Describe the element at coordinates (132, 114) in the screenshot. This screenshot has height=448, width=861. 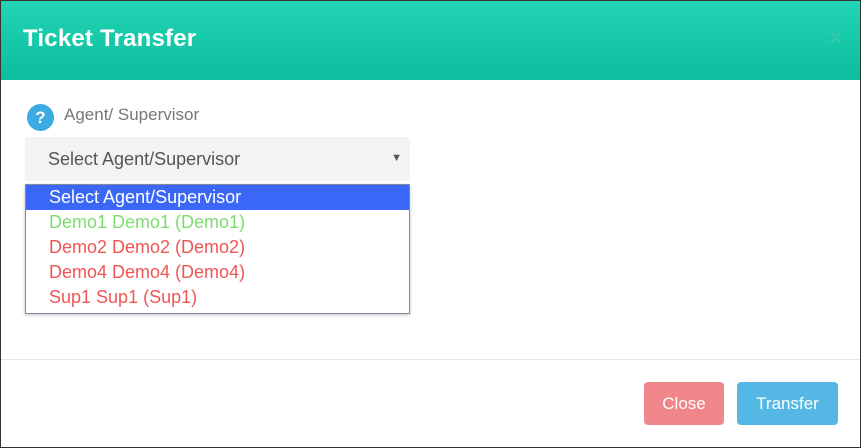
I see `agent-supervisor-label: Agent/ Supervisor` at that location.